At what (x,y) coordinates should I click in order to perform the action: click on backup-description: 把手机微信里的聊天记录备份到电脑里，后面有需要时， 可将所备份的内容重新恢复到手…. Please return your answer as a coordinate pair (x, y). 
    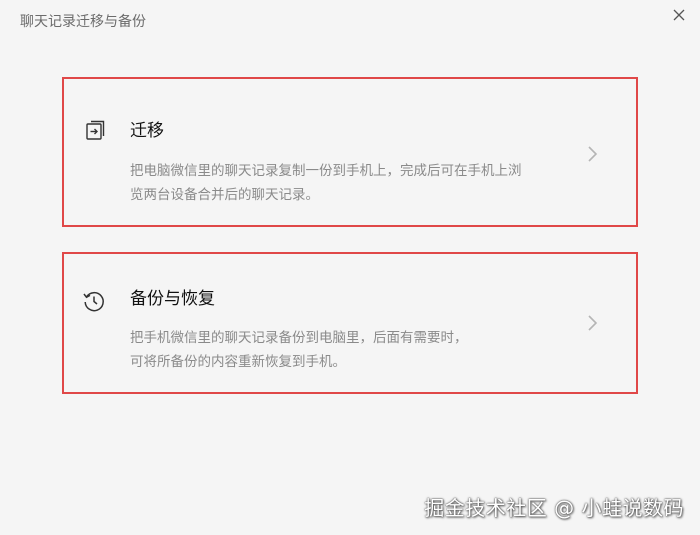
    Looking at the image, I should click on (340, 350).